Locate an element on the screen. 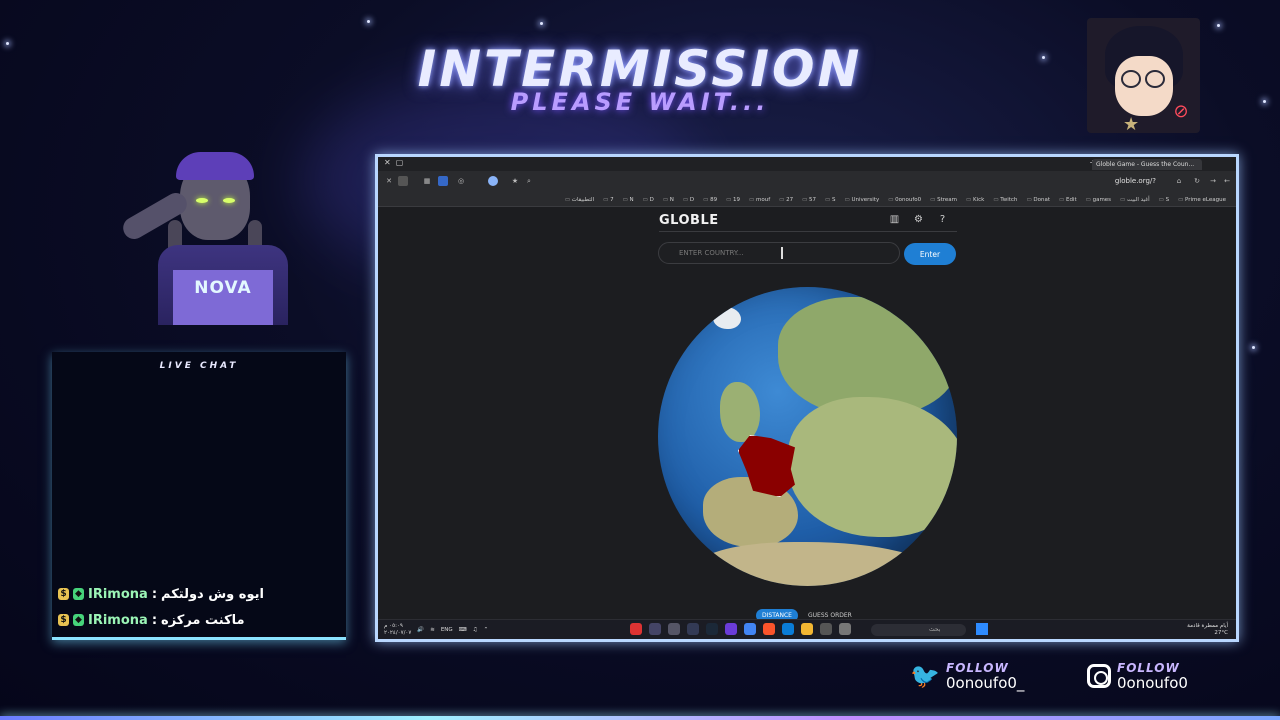 The height and width of the screenshot is (720, 1280). chat-username: IRimona is located at coordinates (118, 620).